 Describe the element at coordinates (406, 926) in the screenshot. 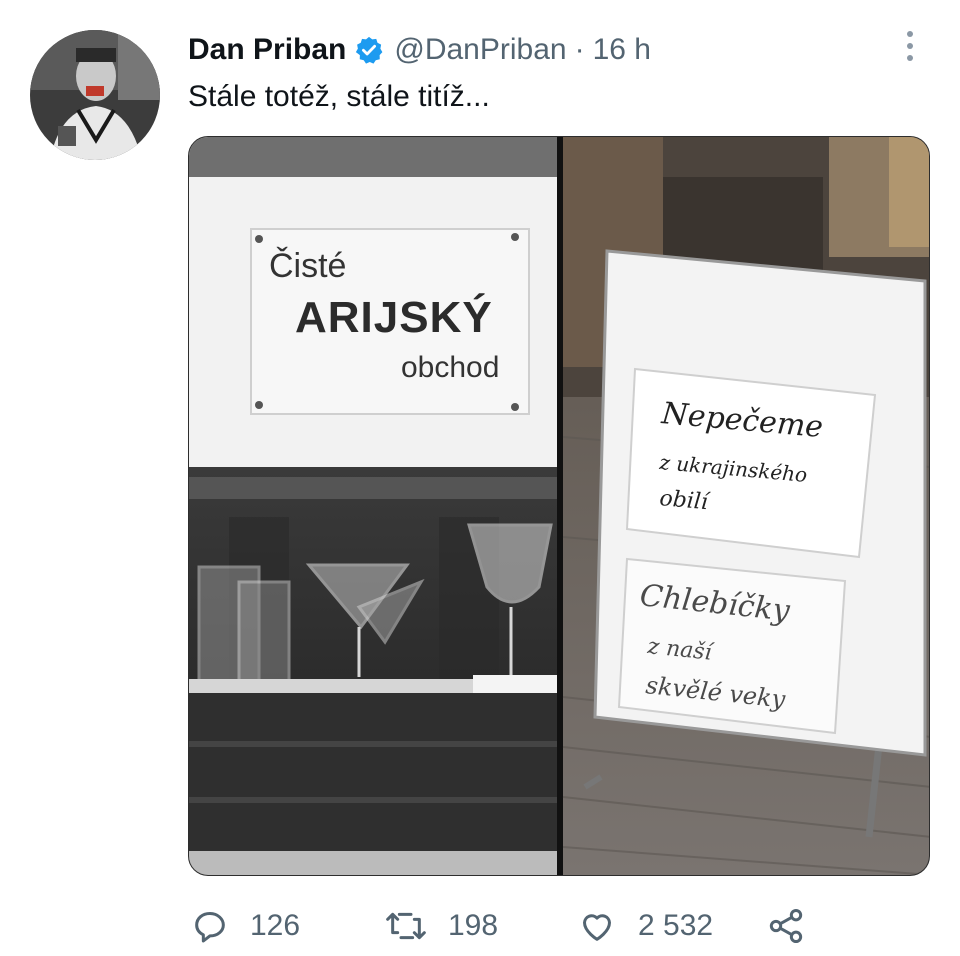

I see `retweet-icon` at that location.